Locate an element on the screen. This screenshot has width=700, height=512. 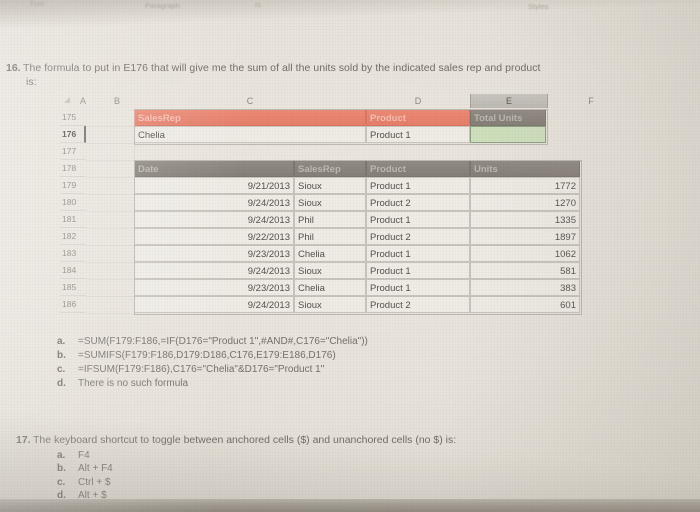
table-row: 1062 is located at coordinates (525, 253).